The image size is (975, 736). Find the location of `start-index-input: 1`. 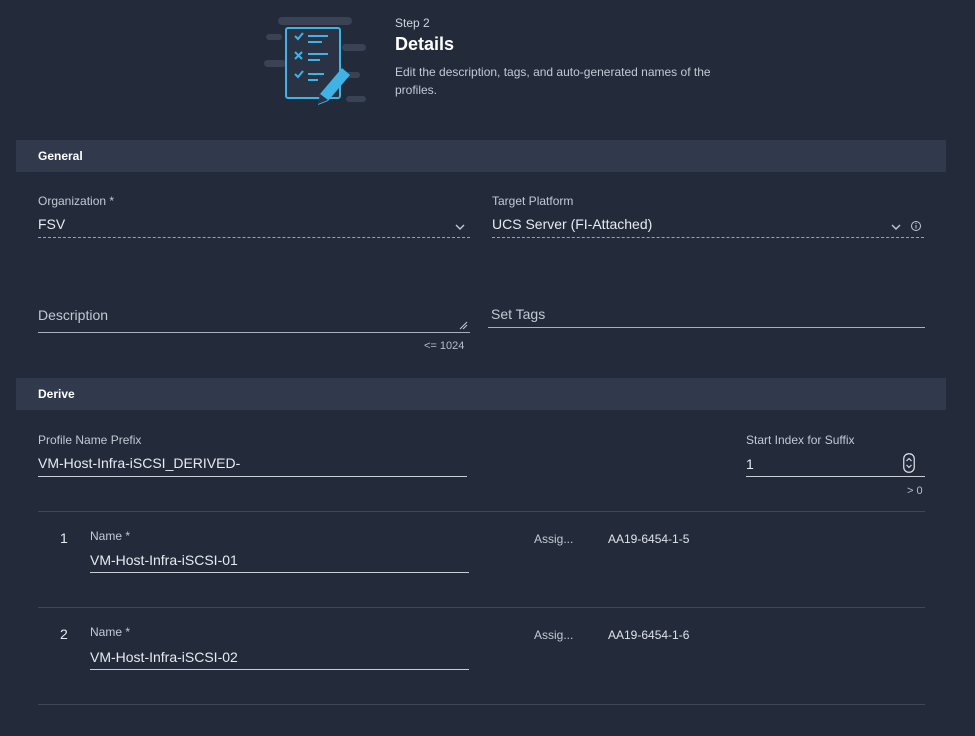

start-index-input: 1 is located at coordinates (835, 465).